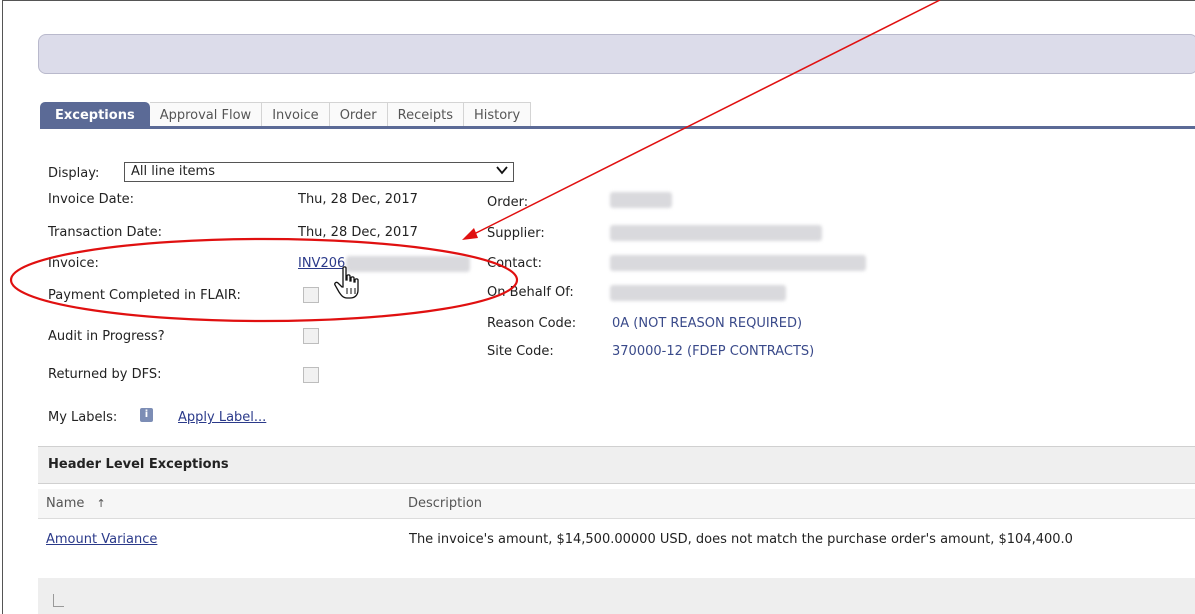  What do you see at coordinates (264, 280) in the screenshot?
I see `annotation-ellipse` at bounding box center [264, 280].